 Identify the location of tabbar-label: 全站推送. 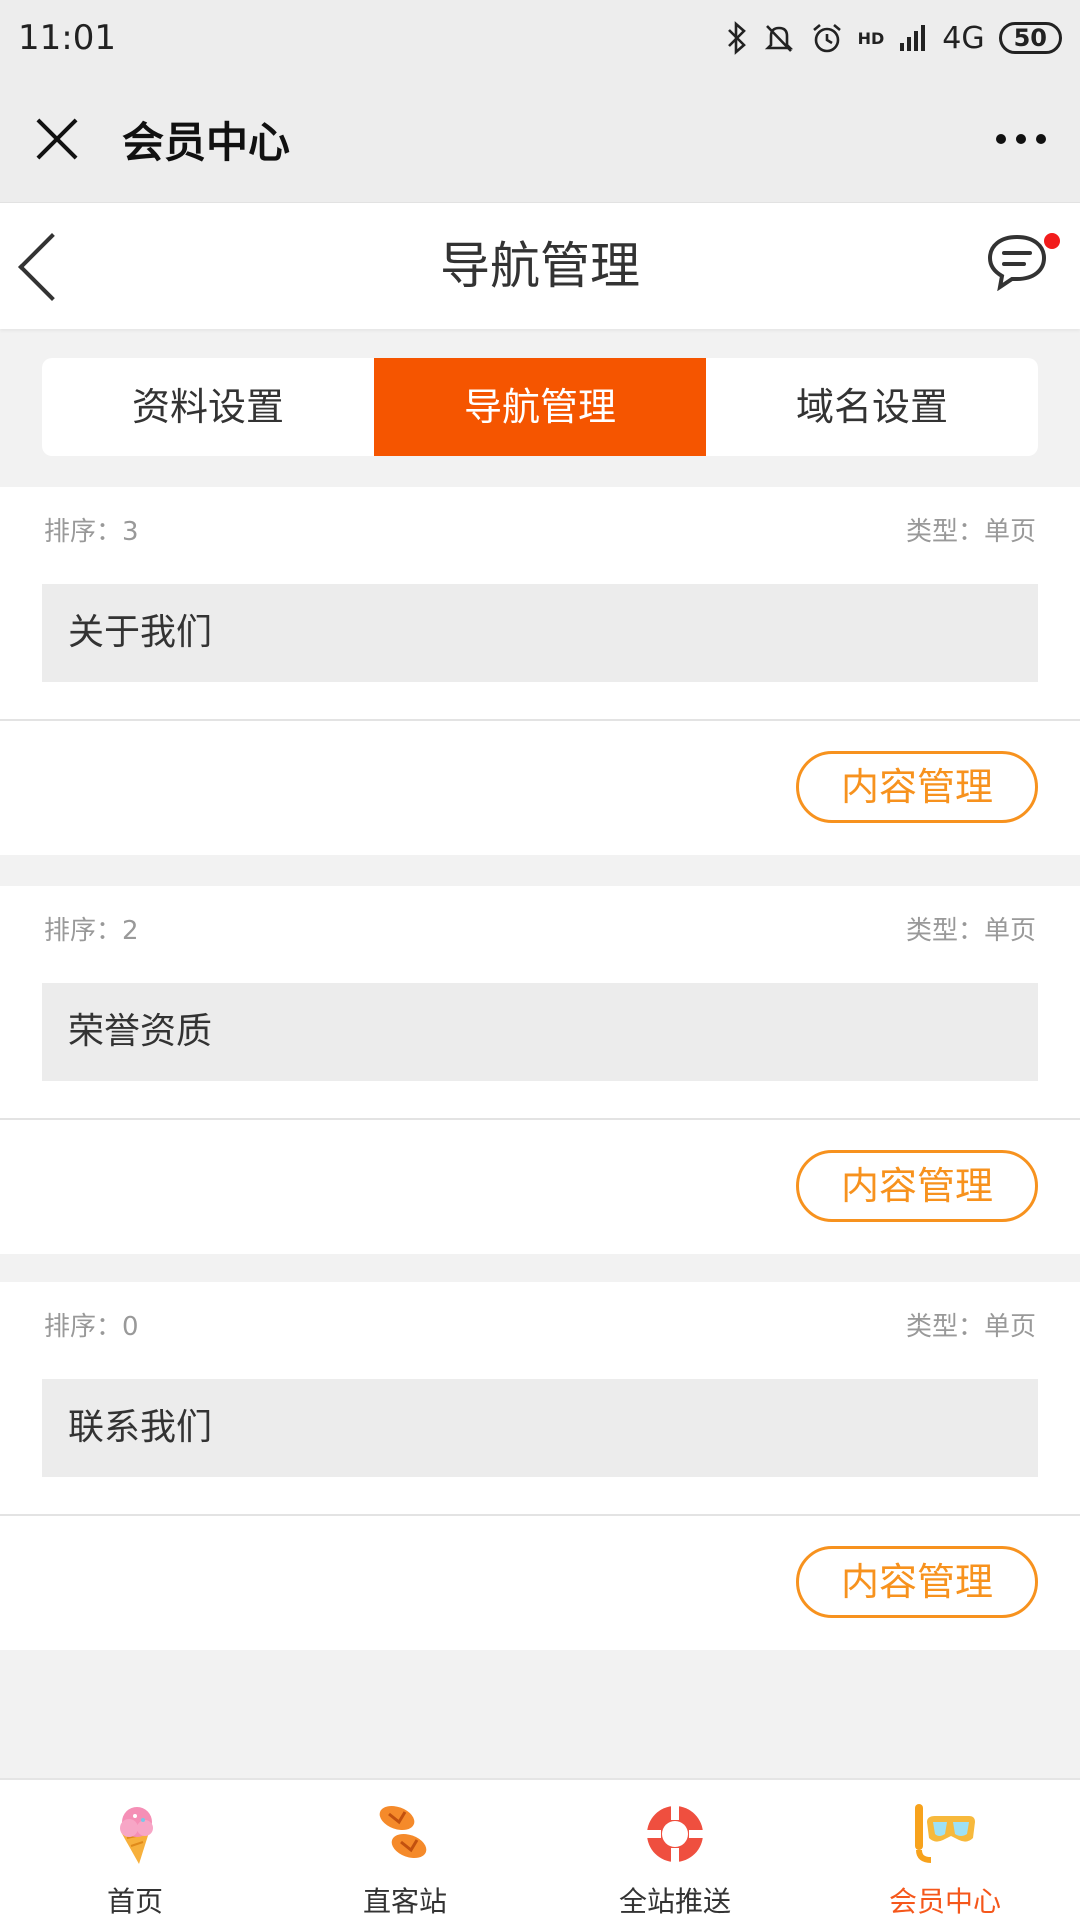
(674, 1901).